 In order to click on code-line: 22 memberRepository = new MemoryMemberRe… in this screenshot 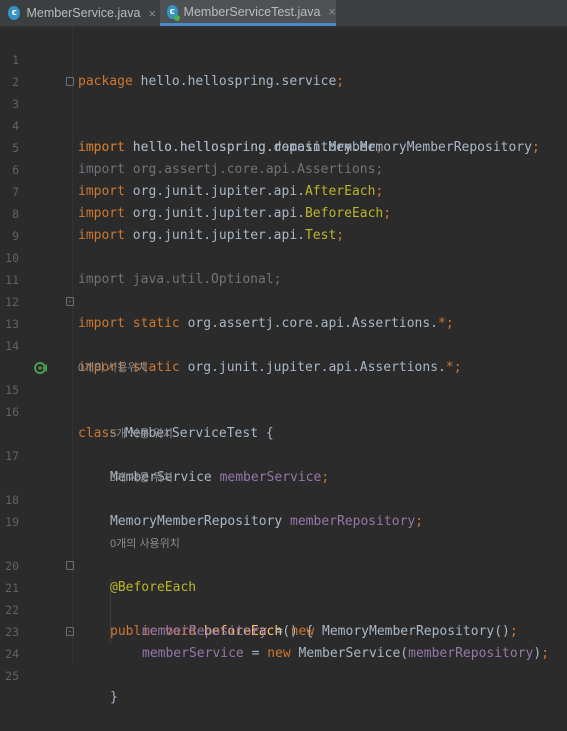, I will do `click(283, 608)`.